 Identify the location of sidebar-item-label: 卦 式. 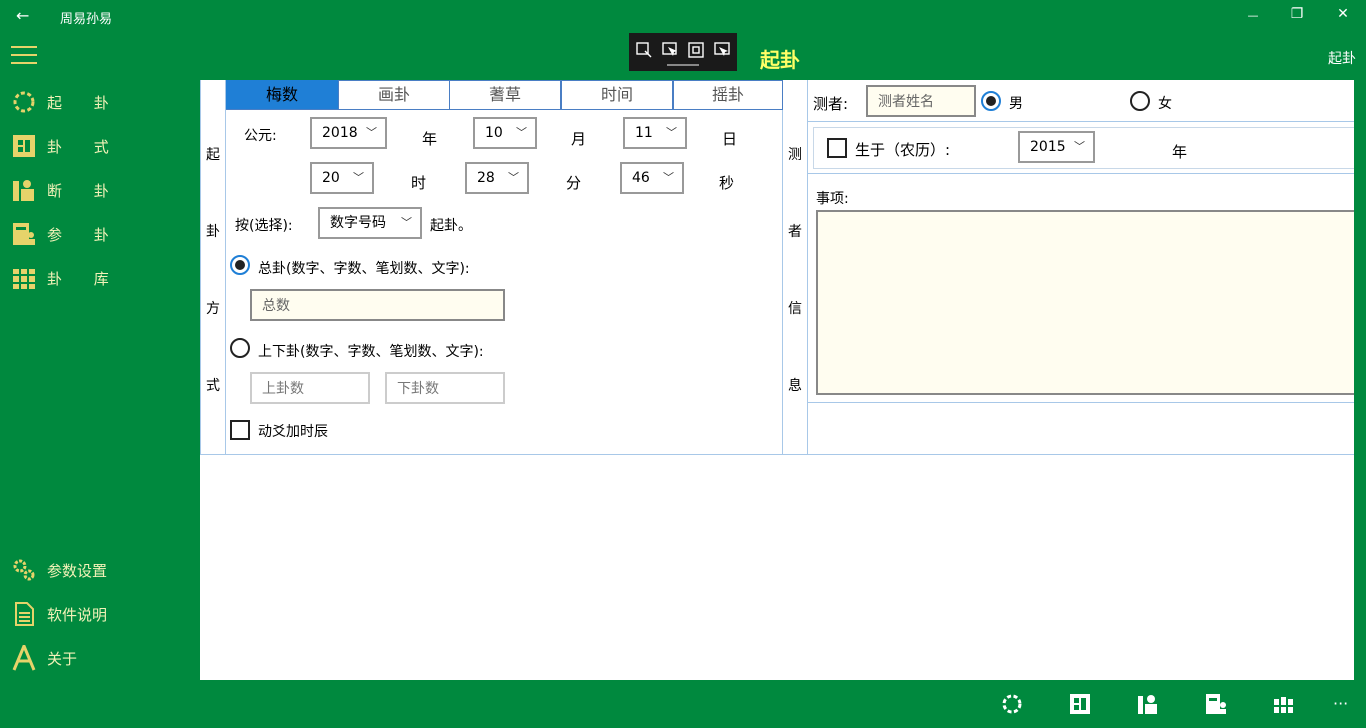
(85, 146).